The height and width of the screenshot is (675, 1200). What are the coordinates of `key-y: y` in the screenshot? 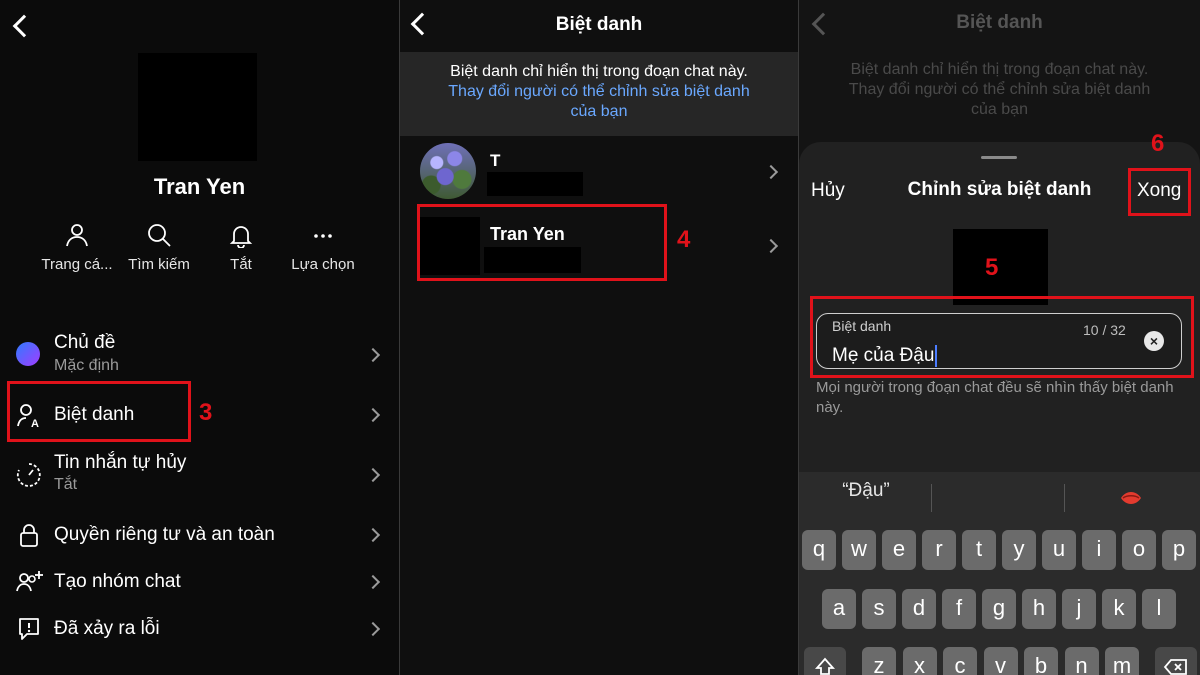 It's located at (1019, 550).